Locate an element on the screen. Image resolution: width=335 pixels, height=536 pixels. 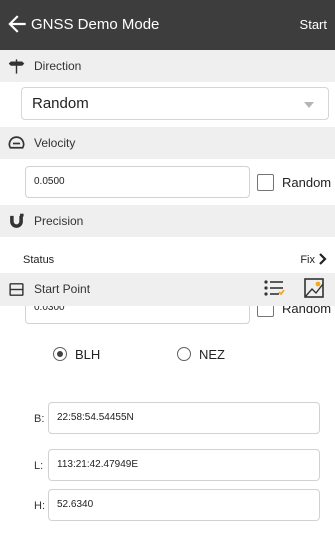
magnet-icon is located at coordinates (17, 220).